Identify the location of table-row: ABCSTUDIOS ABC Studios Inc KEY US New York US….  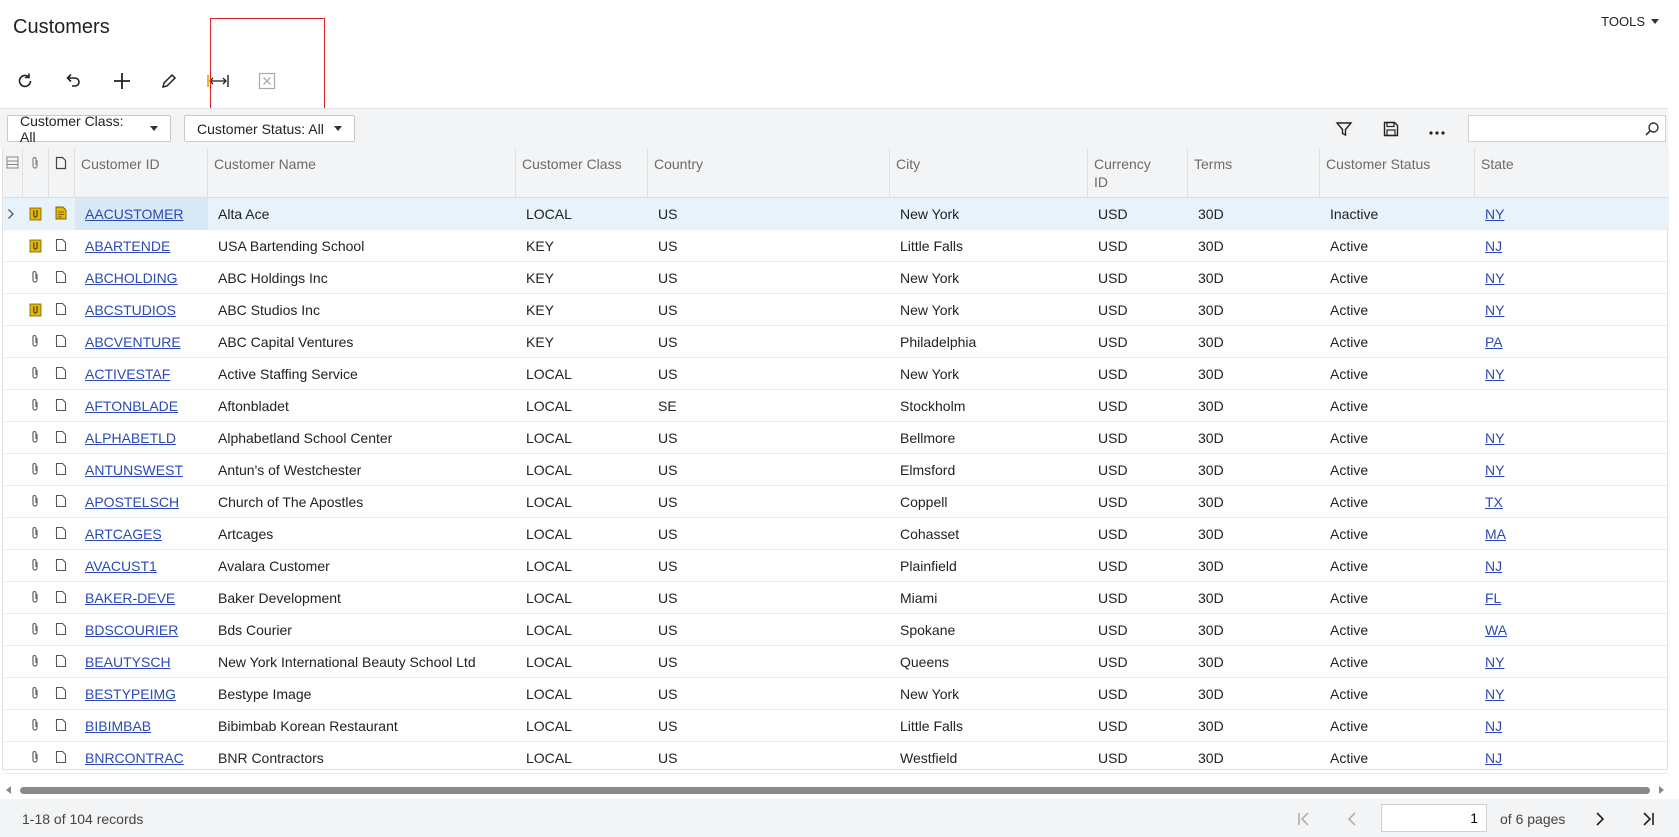
(836, 310).